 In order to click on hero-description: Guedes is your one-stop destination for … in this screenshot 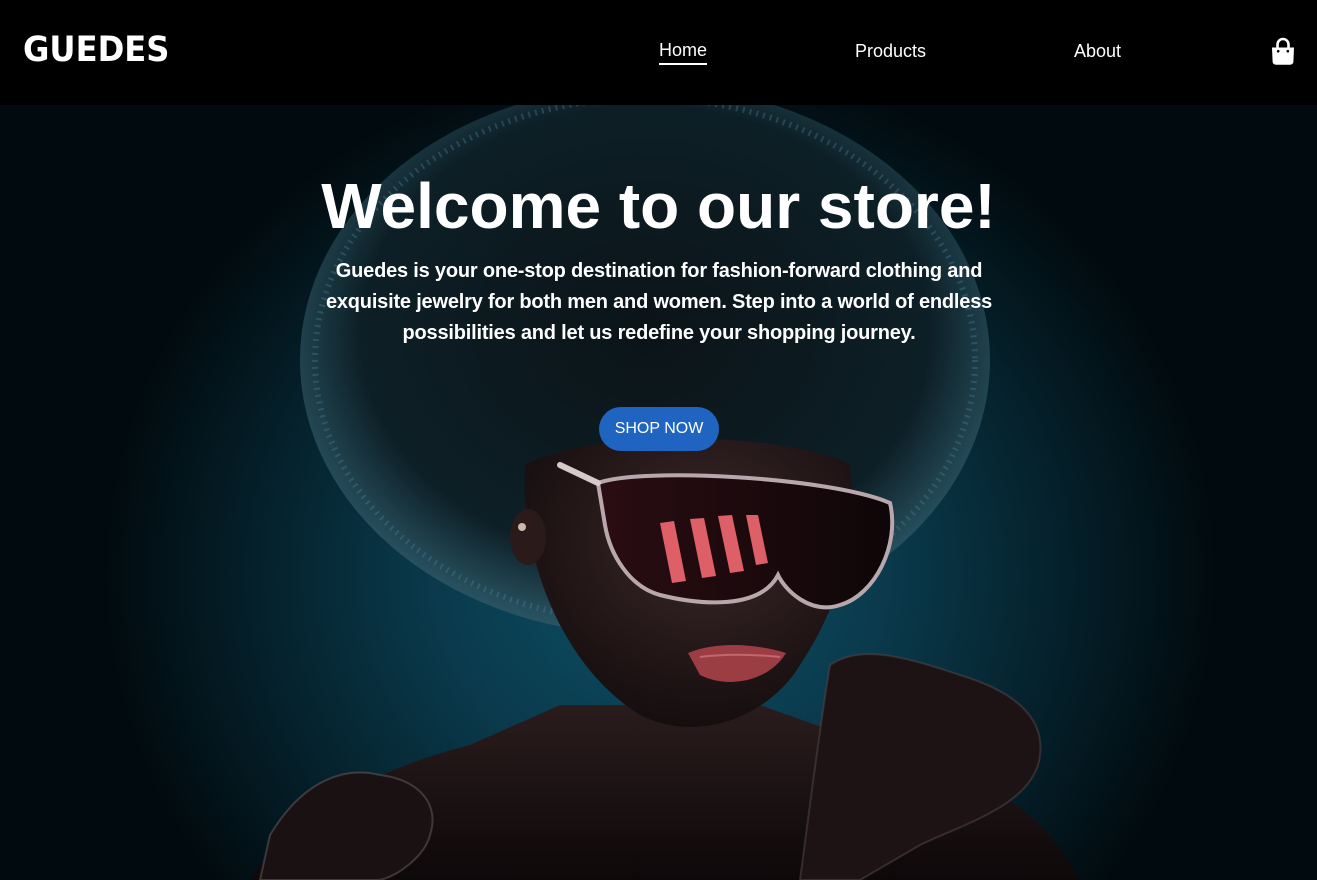, I will do `click(659, 302)`.